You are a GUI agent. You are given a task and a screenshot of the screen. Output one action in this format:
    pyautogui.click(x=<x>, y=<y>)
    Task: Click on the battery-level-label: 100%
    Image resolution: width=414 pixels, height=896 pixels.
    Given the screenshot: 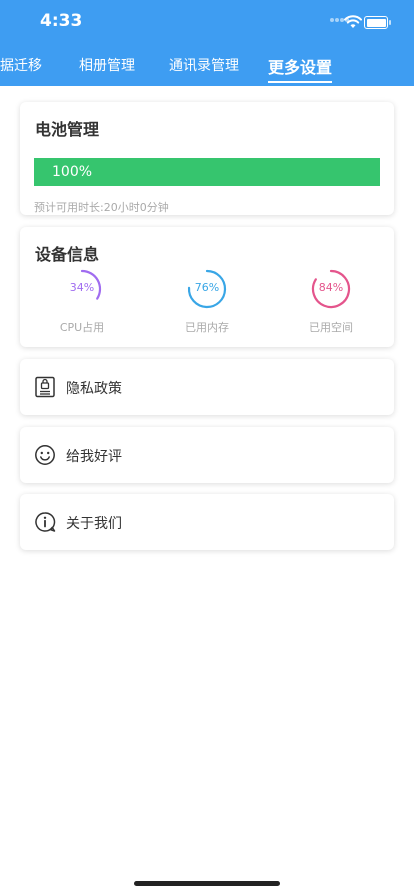 What is the action you would take?
    pyautogui.click(x=72, y=172)
    